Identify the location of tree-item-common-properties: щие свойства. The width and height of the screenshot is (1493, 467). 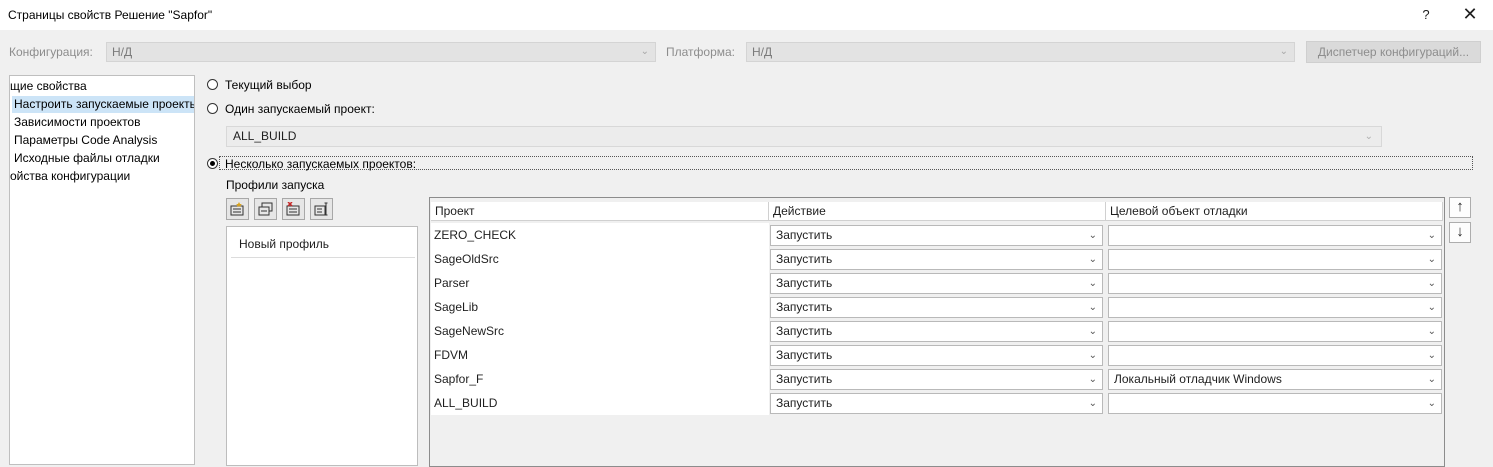
(102, 86).